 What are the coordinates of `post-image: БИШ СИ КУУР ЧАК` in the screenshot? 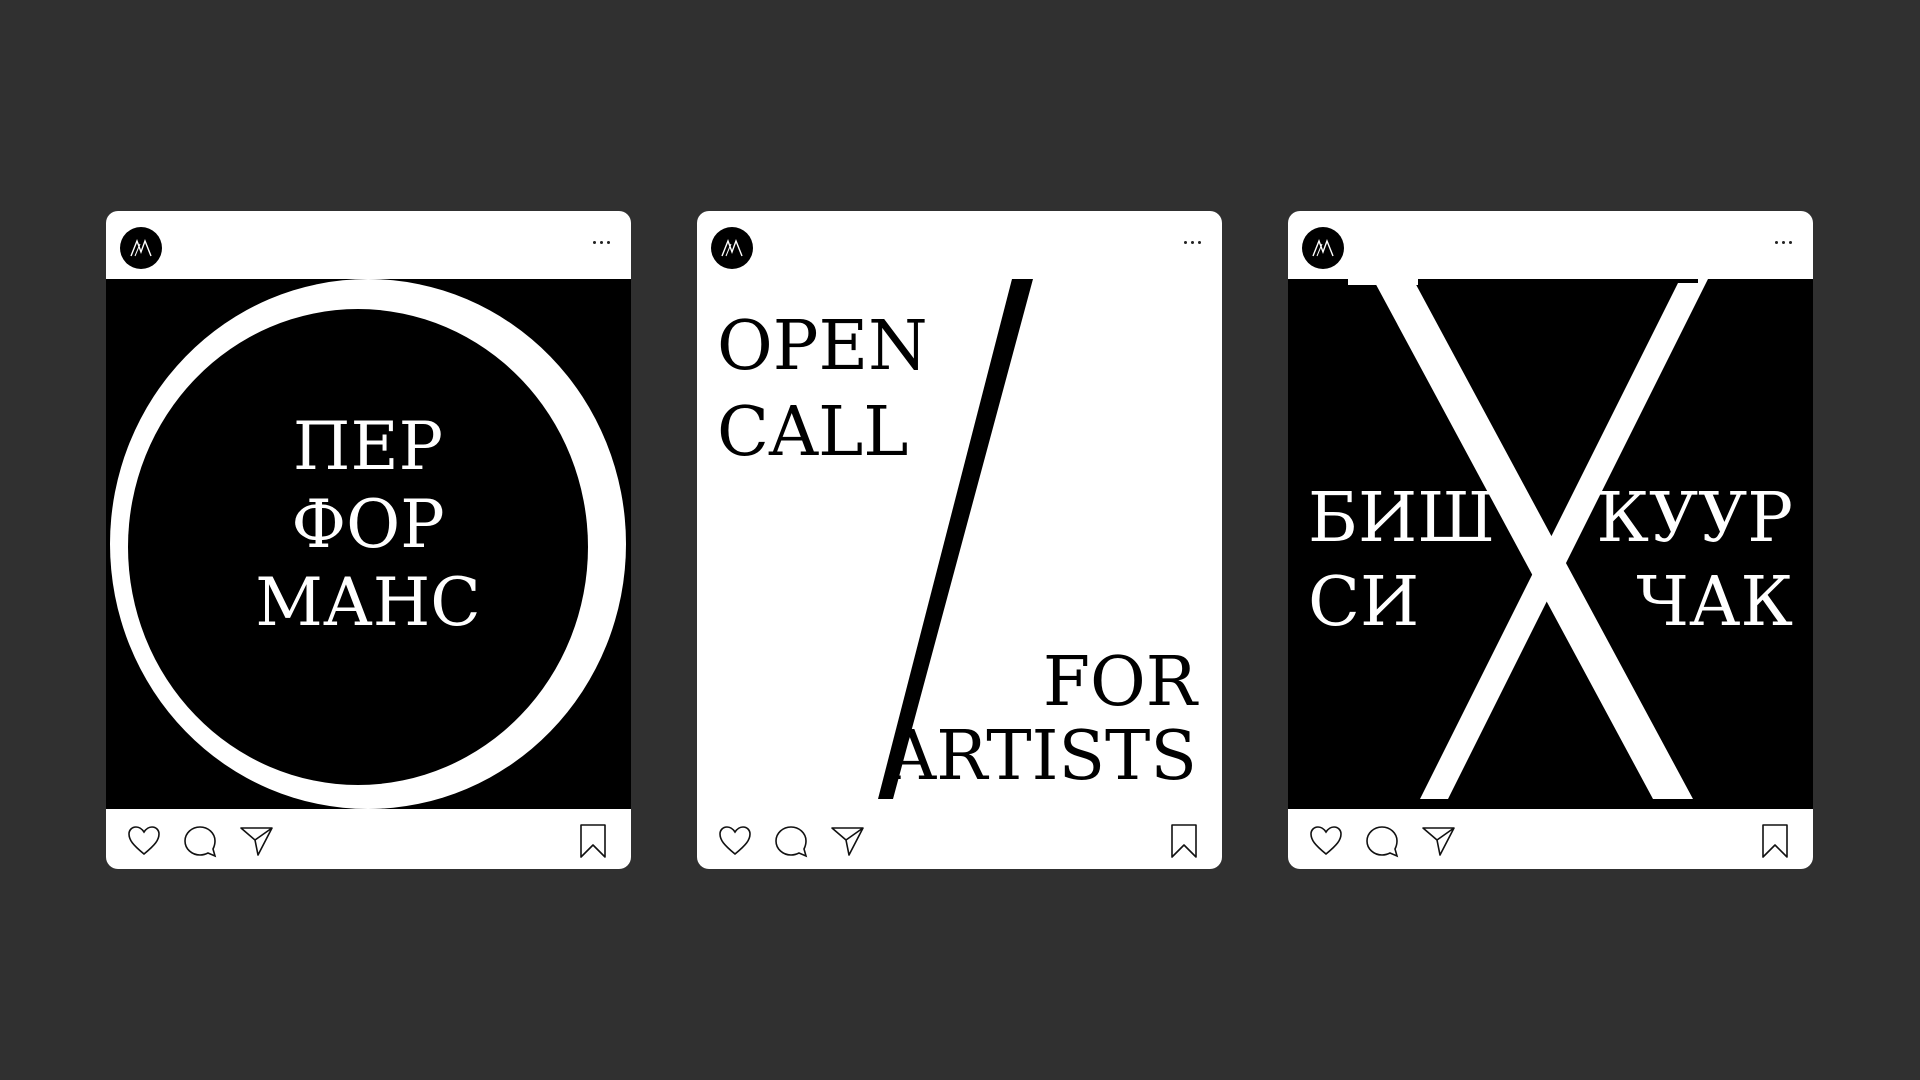 It's located at (1550, 544).